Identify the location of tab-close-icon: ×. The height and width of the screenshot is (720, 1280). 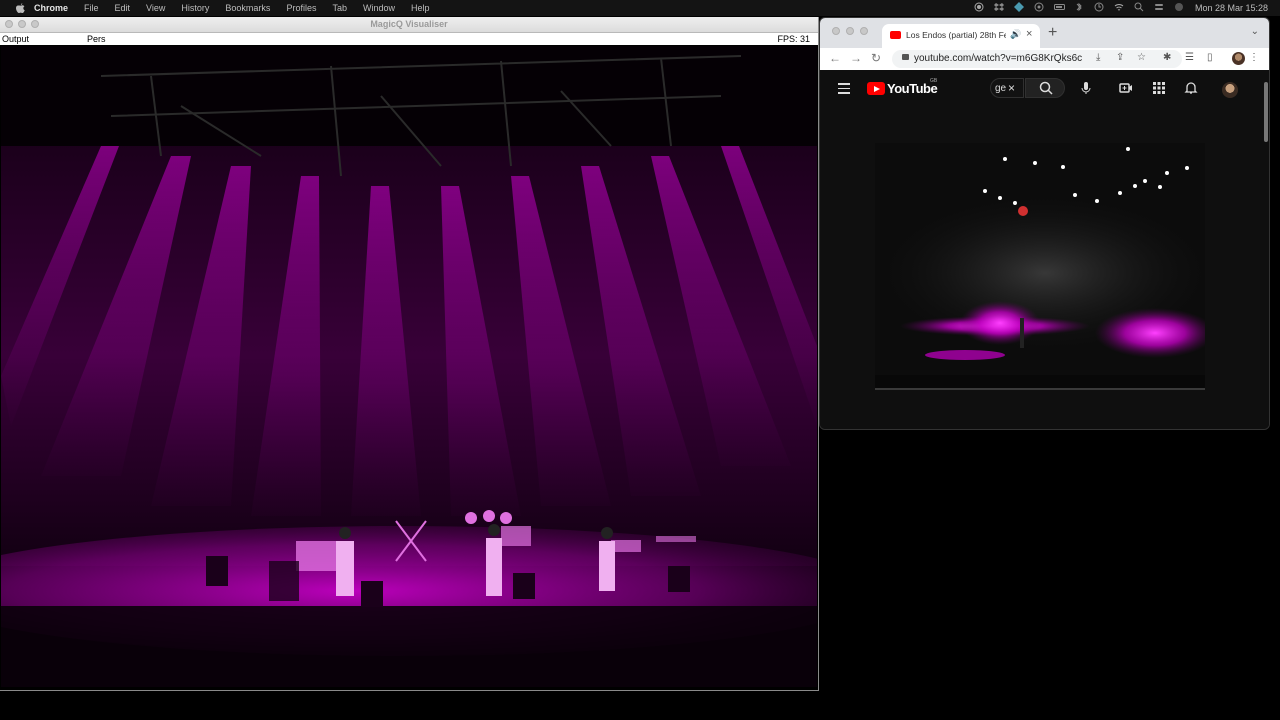
(1029, 34).